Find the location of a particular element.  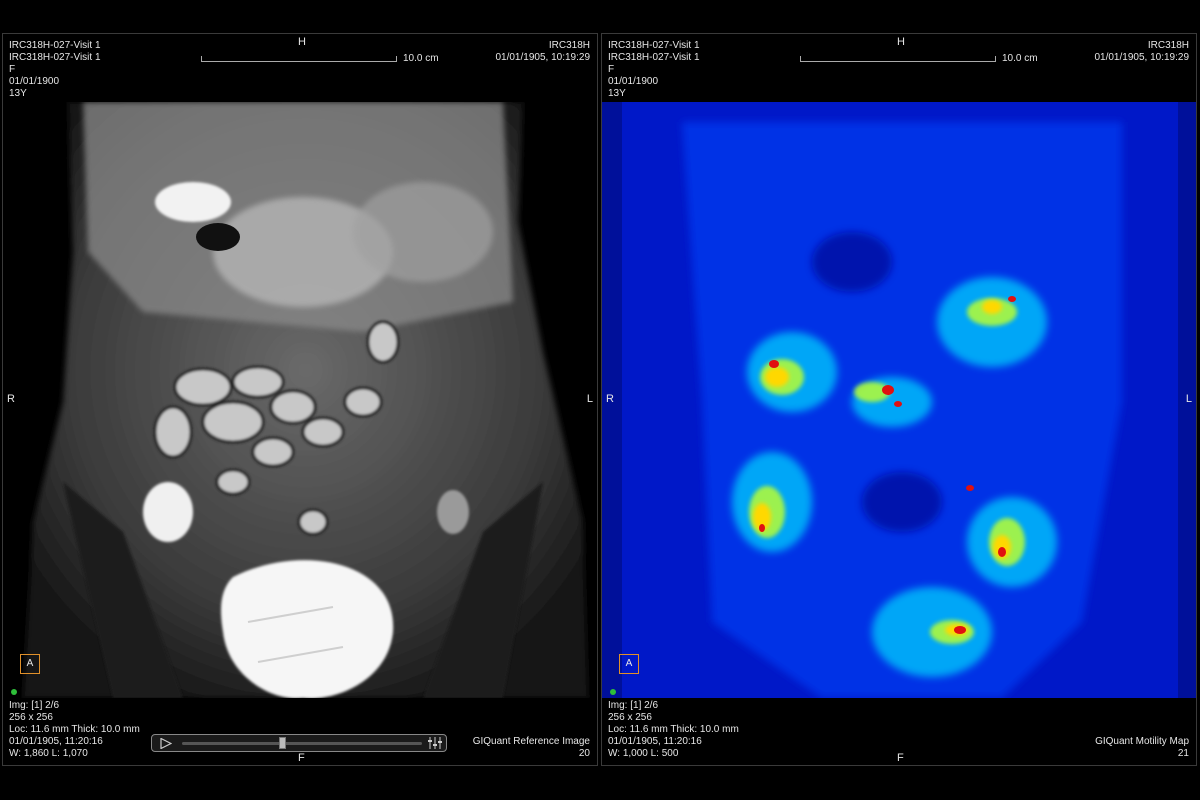

series-number: 20 is located at coordinates (584, 753).